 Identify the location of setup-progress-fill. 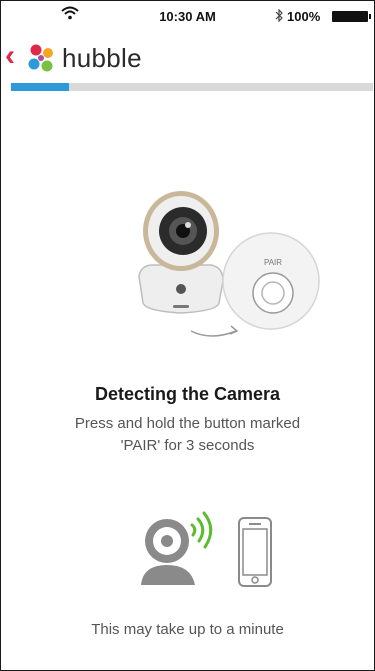
(40, 87).